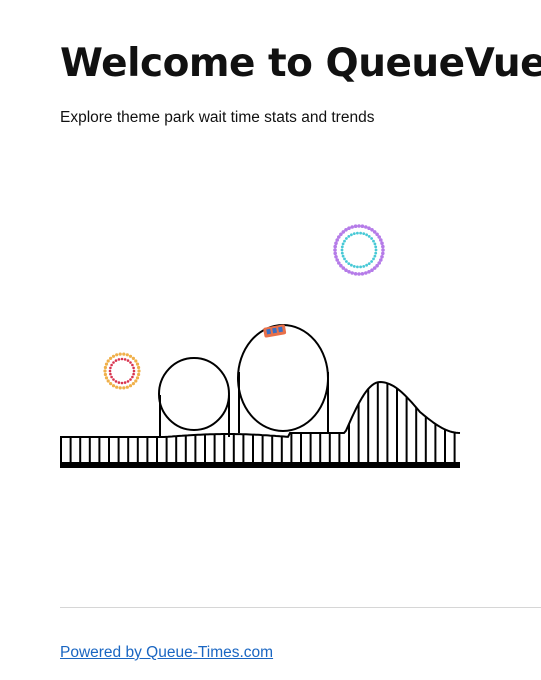  I want to click on coaster-loop-large, so click(283, 378).